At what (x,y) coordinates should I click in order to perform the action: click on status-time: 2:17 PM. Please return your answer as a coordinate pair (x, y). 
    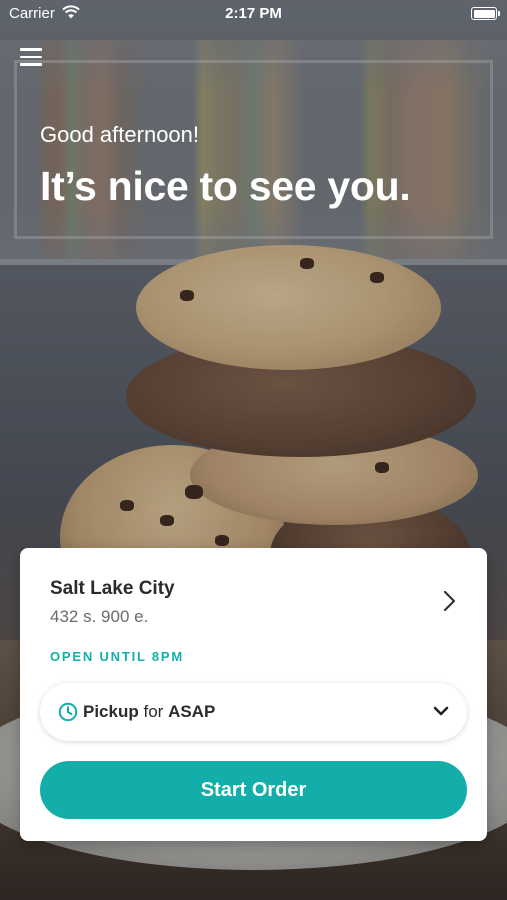
    Looking at the image, I should click on (253, 13).